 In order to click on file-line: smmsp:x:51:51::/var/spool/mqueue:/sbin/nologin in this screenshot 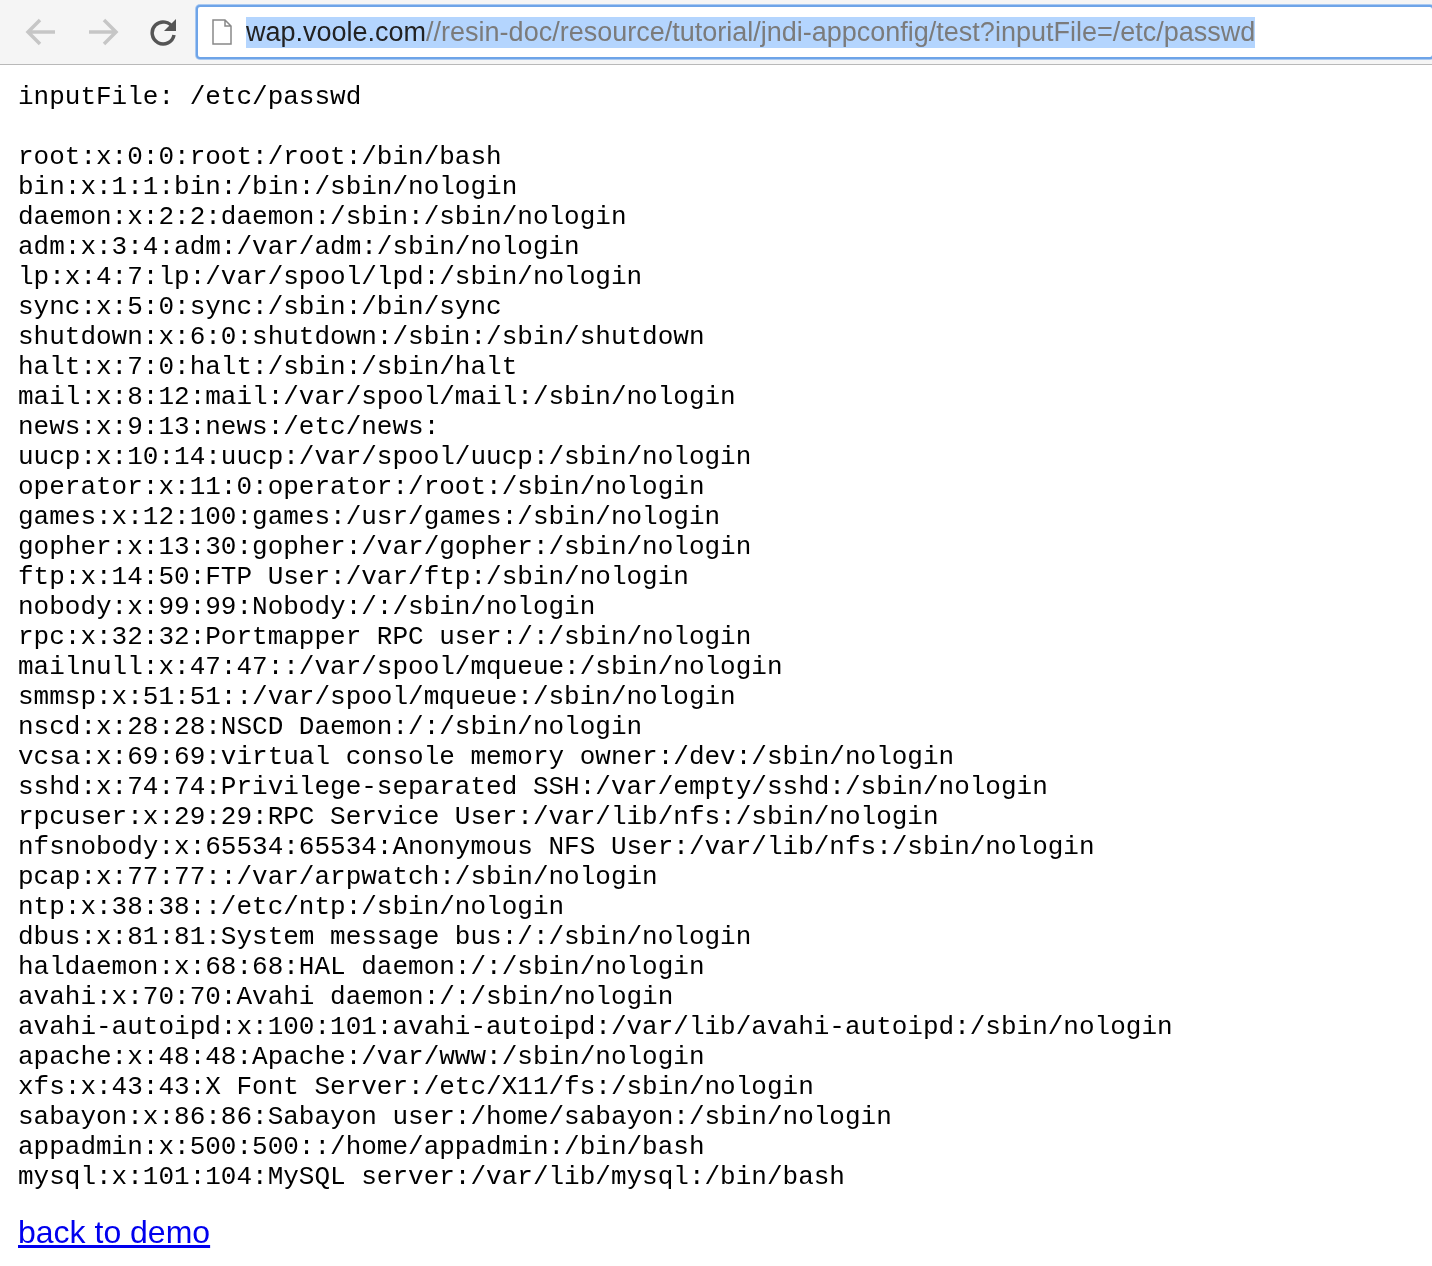, I will do `click(377, 697)`.